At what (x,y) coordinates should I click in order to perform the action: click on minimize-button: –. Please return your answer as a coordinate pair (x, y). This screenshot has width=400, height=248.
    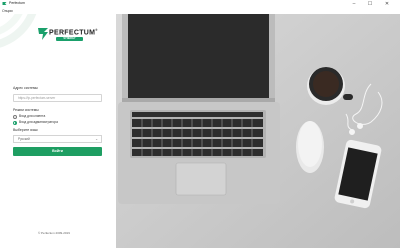
    Looking at the image, I should click on (354, 4).